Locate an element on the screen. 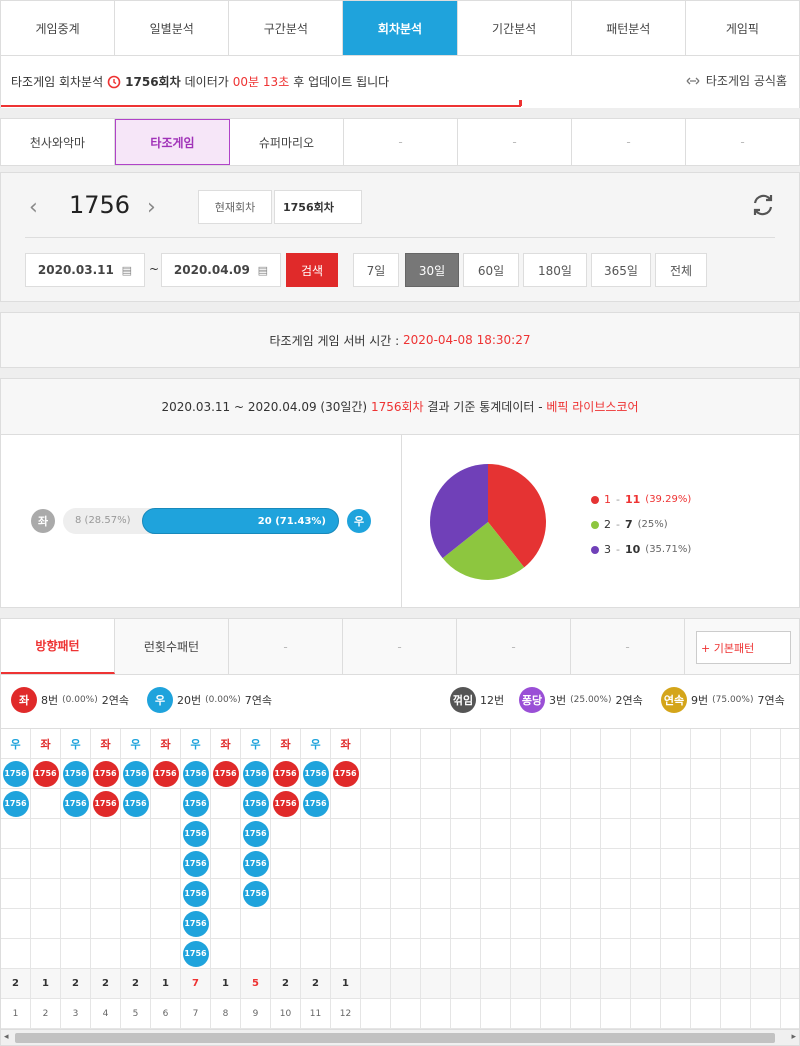 Image resolution: width=800 pixels, height=1046 pixels. current-round-button: 현재회차 is located at coordinates (235, 207).